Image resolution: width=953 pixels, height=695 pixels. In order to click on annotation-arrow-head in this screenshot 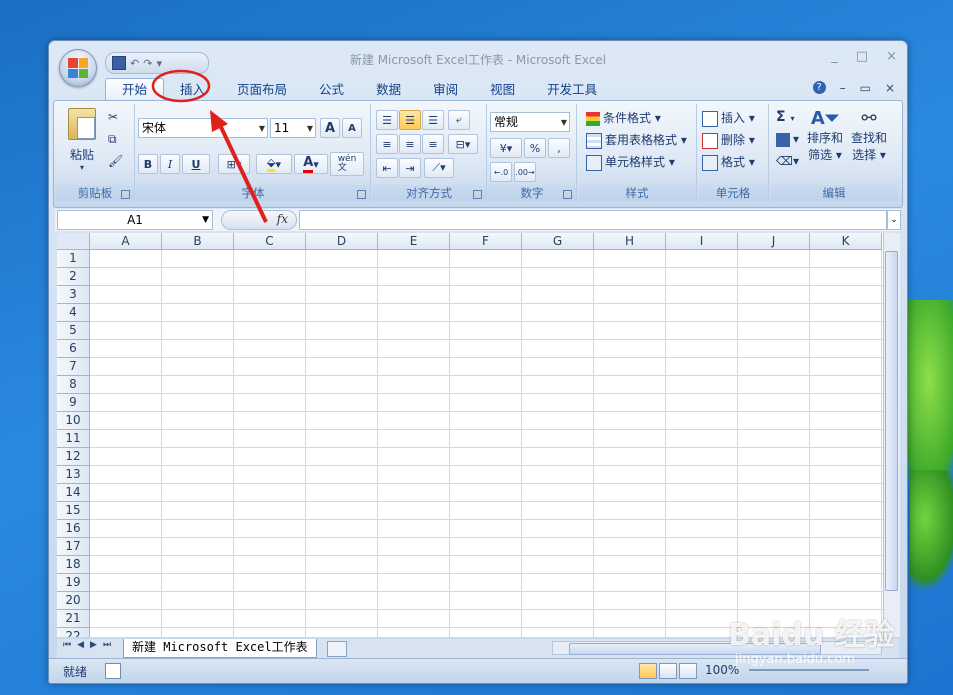, I will do `click(219, 121)`.